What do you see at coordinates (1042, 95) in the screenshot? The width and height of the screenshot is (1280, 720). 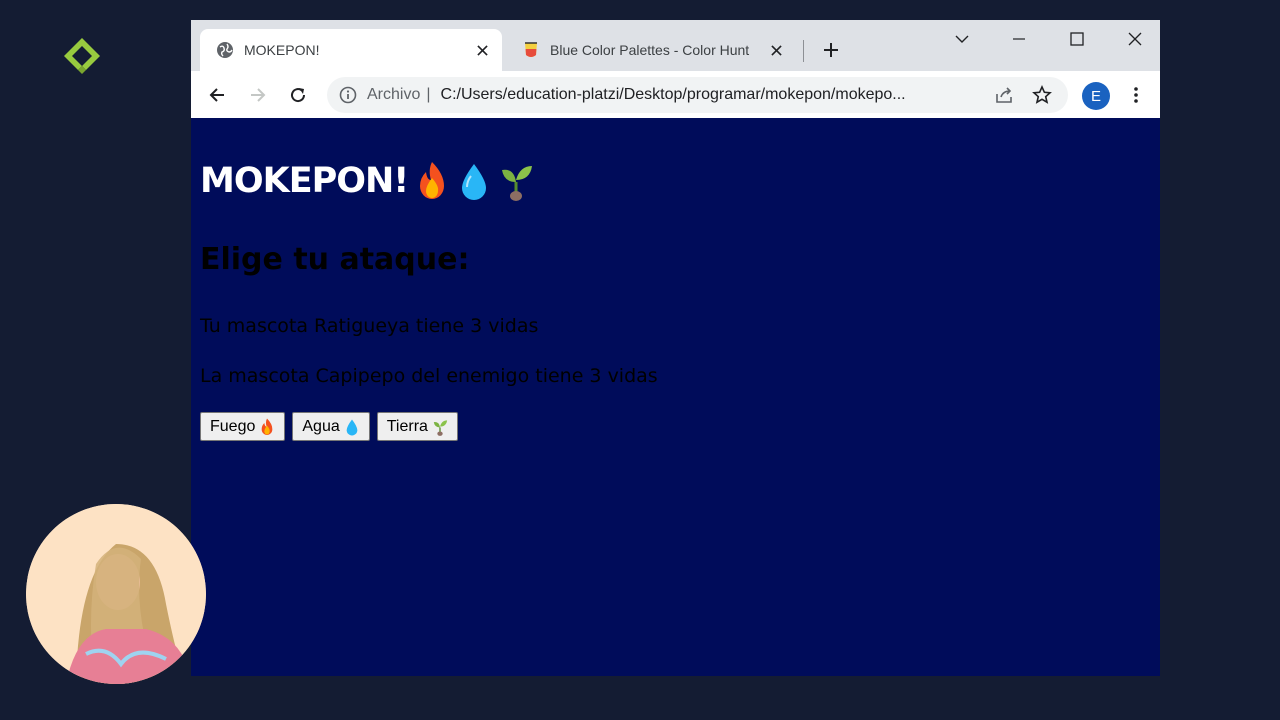 I see `star-icon` at bounding box center [1042, 95].